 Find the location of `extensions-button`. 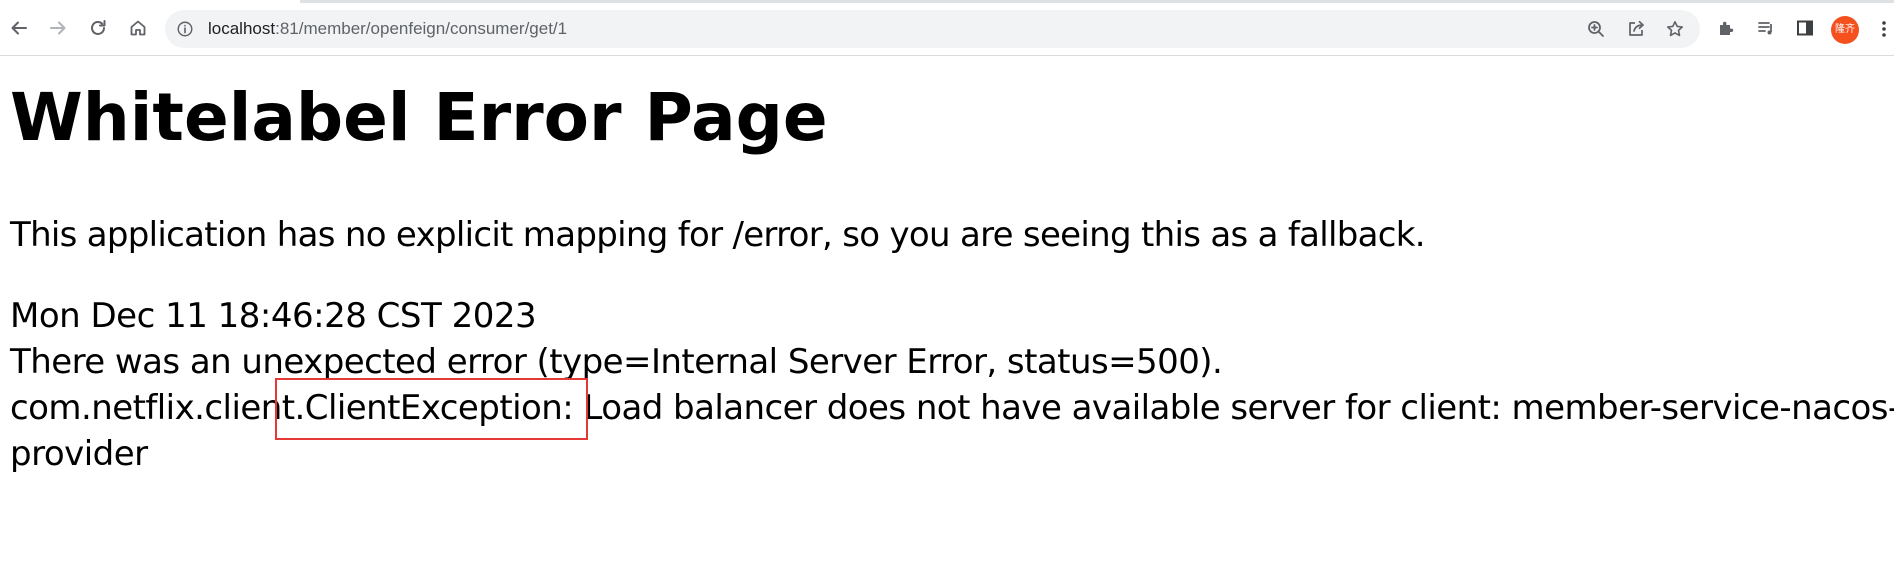

extensions-button is located at coordinates (1726, 28).